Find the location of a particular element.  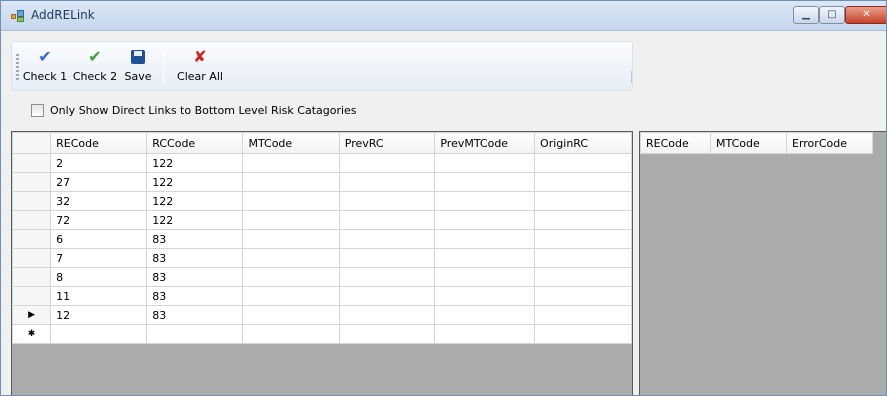

cell-recode: 11 is located at coordinates (99, 296).